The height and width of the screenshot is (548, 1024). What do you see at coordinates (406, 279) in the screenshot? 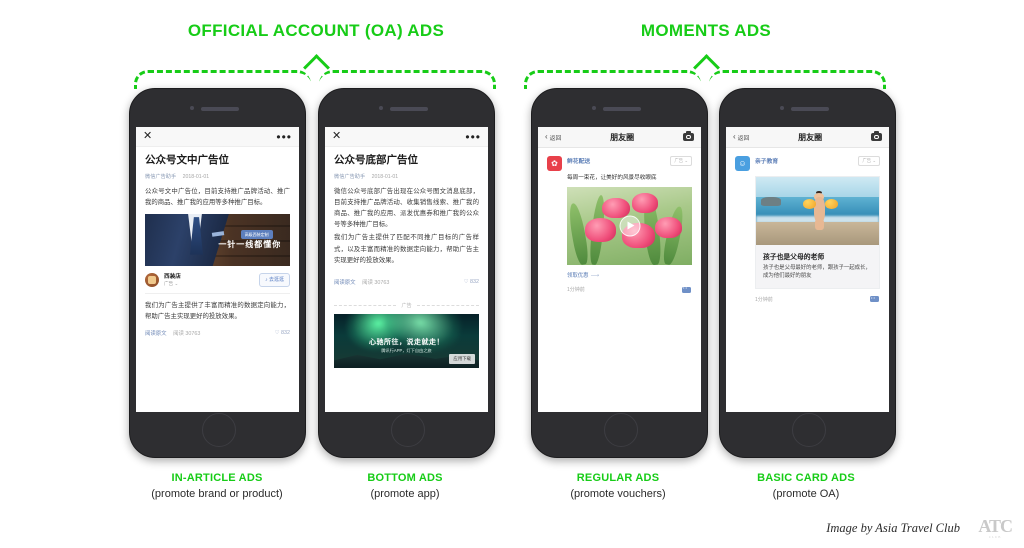
I see `article-footer: 阅读原文 阅读 30763 ♡ 832` at bounding box center [406, 279].